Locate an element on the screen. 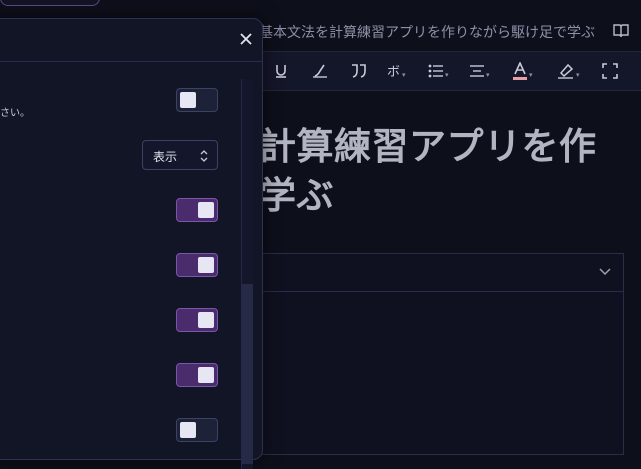 This screenshot has width=641, height=469. select-updown-icon is located at coordinates (204, 156).